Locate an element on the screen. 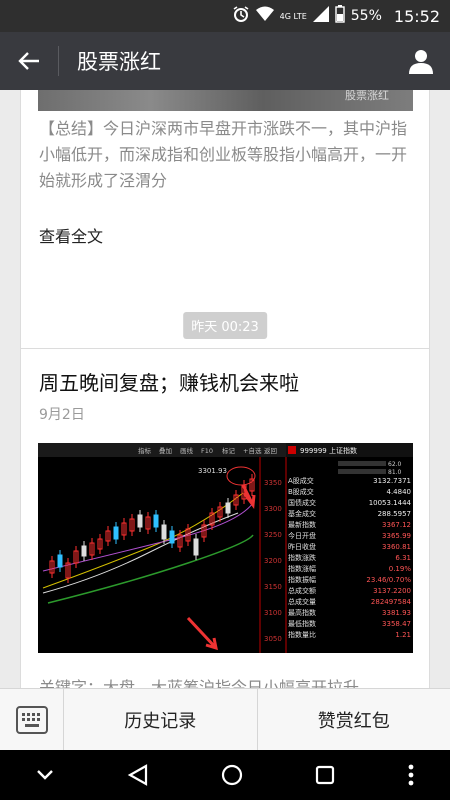 This screenshot has height=800, width=450. quote-stat-label: 今日开盘 is located at coordinates (302, 535).